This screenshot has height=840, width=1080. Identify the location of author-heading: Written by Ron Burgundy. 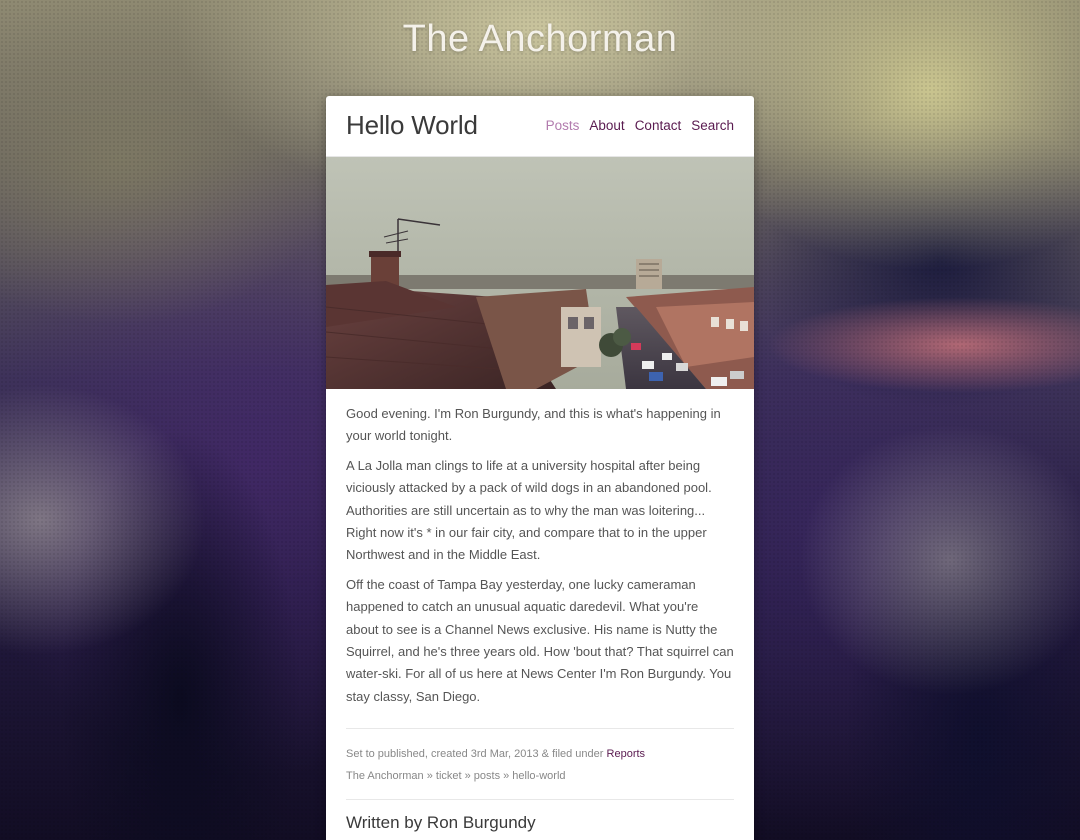
(441, 823).